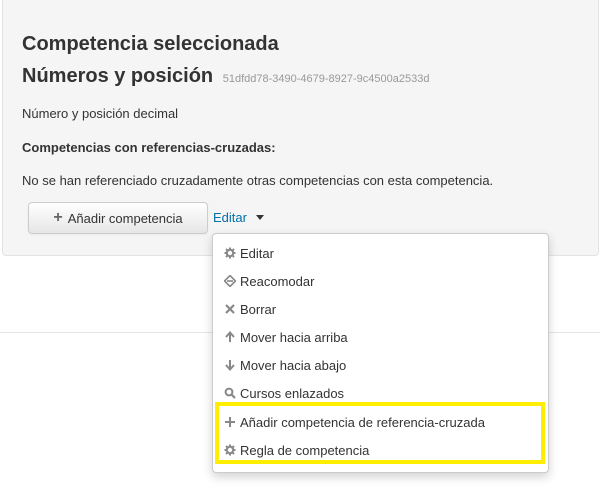 This screenshot has height=494, width=600. What do you see at coordinates (230, 393) in the screenshot?
I see `search-icon` at bounding box center [230, 393].